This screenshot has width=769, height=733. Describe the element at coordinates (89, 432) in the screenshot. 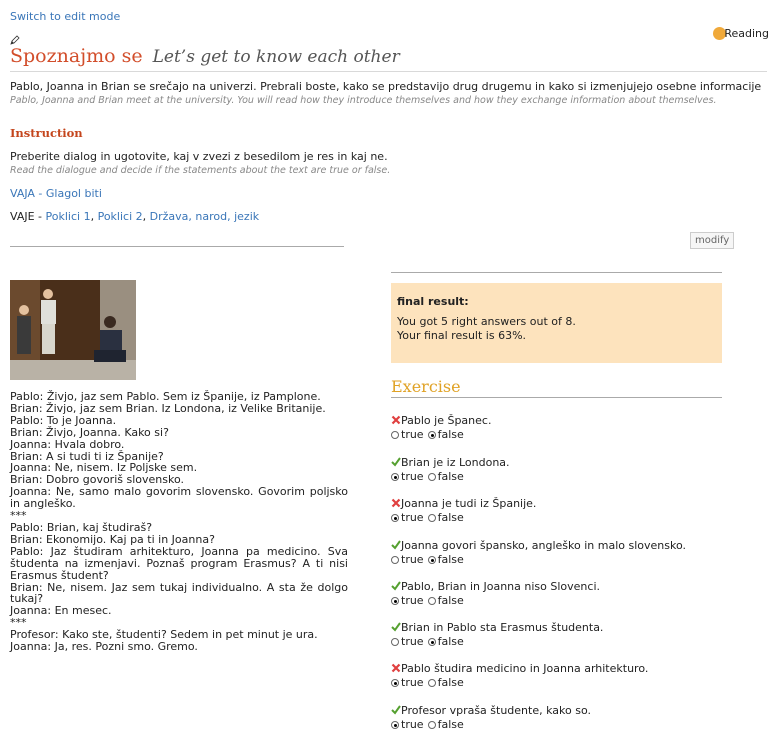

I see `dialog-line: Brian: Živjo, Joanna. Kako si?` at that location.